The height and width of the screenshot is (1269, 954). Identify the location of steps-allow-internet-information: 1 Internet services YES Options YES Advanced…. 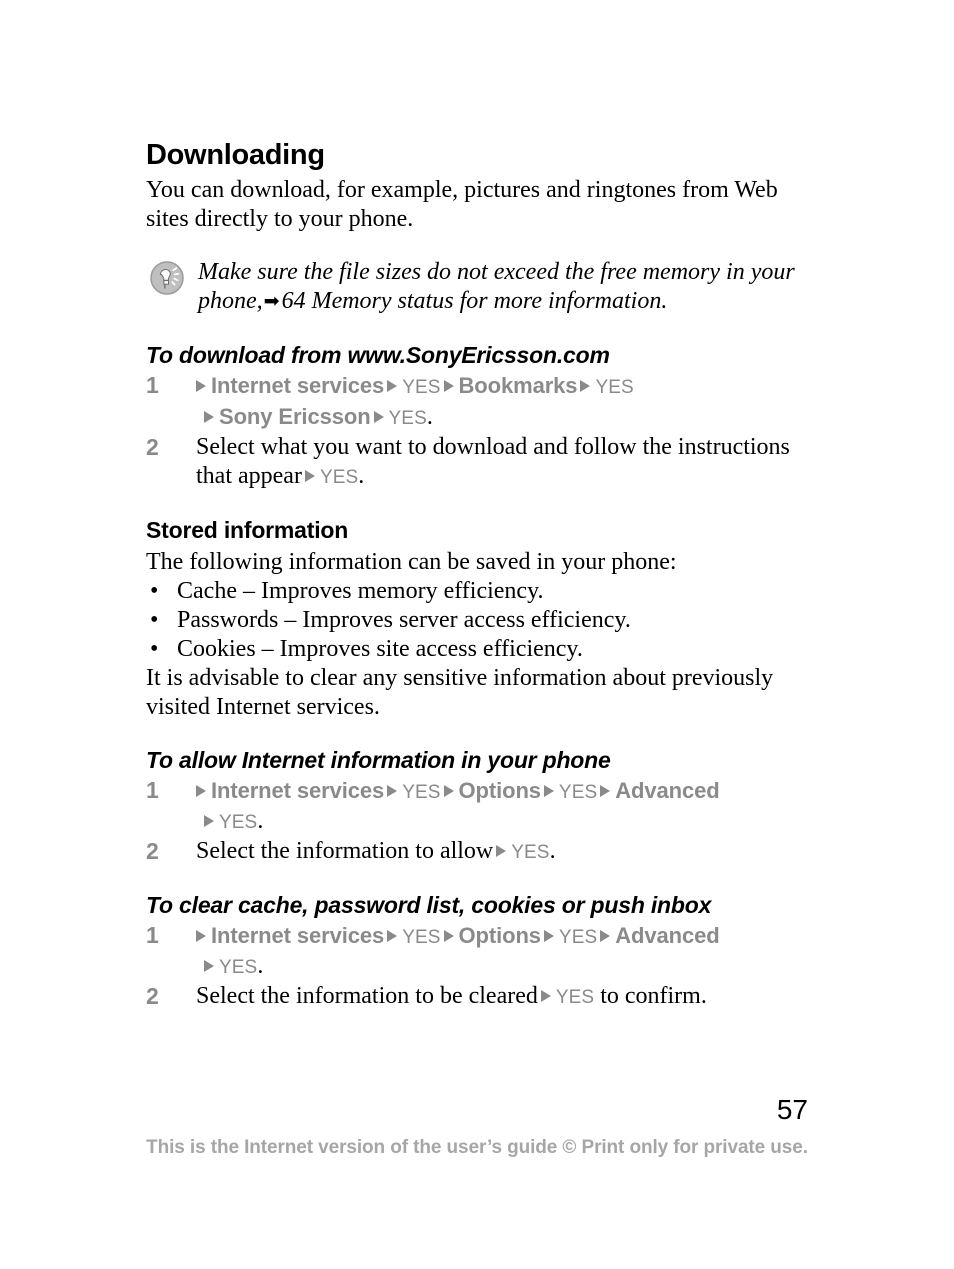
(477, 821).